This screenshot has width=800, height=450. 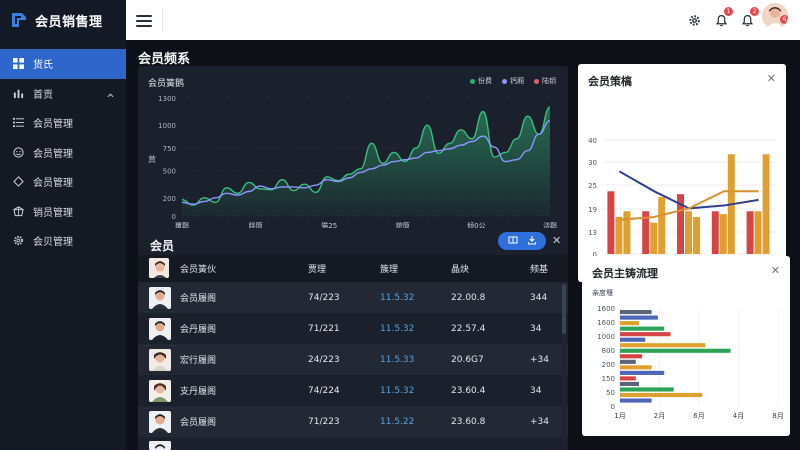 I want to click on sidebar-item-label: 会员管理, so click(x=53, y=125).